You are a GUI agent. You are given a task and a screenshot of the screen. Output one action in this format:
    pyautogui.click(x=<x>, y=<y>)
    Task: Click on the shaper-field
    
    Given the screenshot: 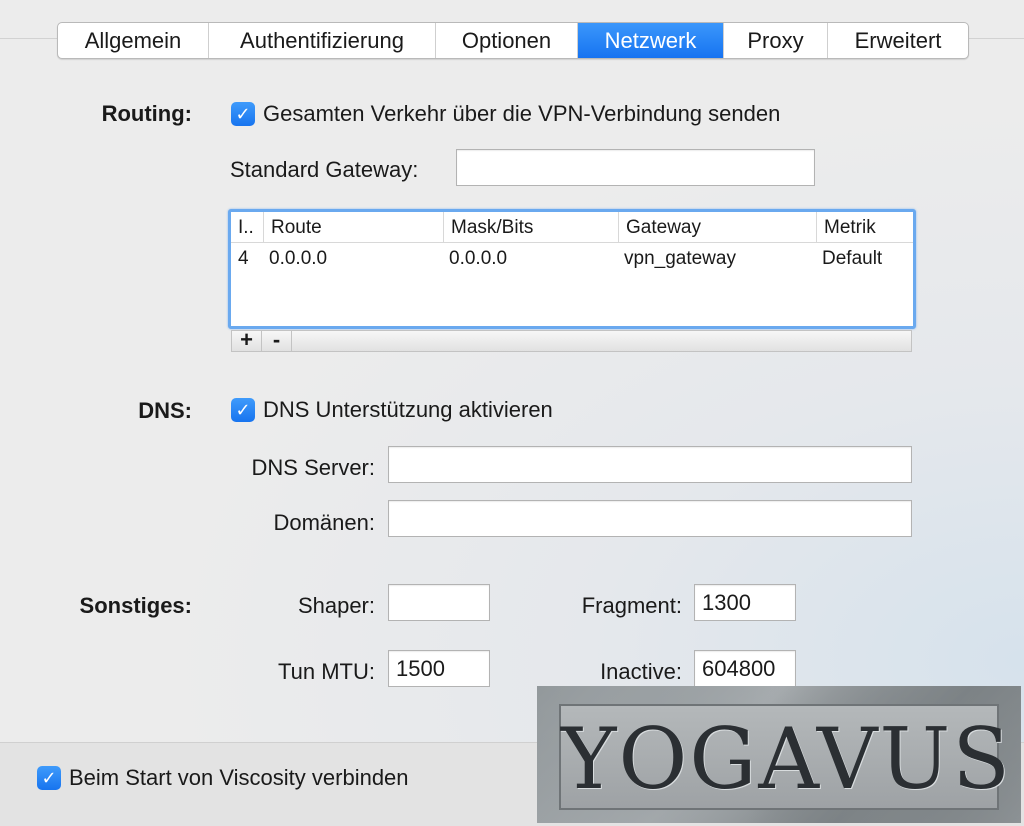 What is the action you would take?
    pyautogui.click(x=439, y=602)
    